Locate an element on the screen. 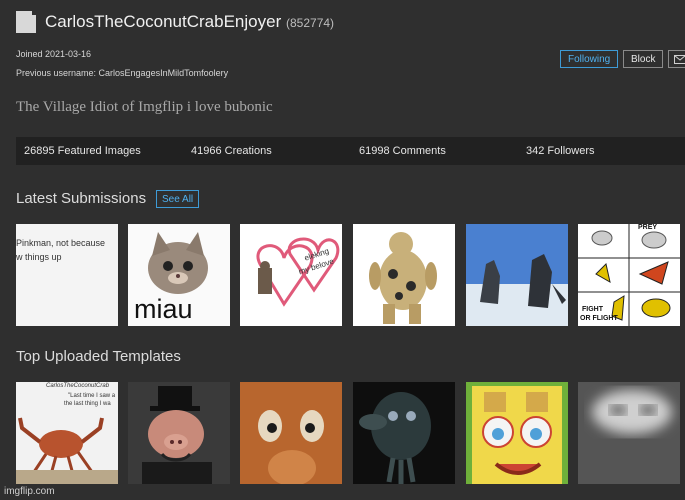 This screenshot has height=500, width=685. pig-tophat-image is located at coordinates (177, 435).